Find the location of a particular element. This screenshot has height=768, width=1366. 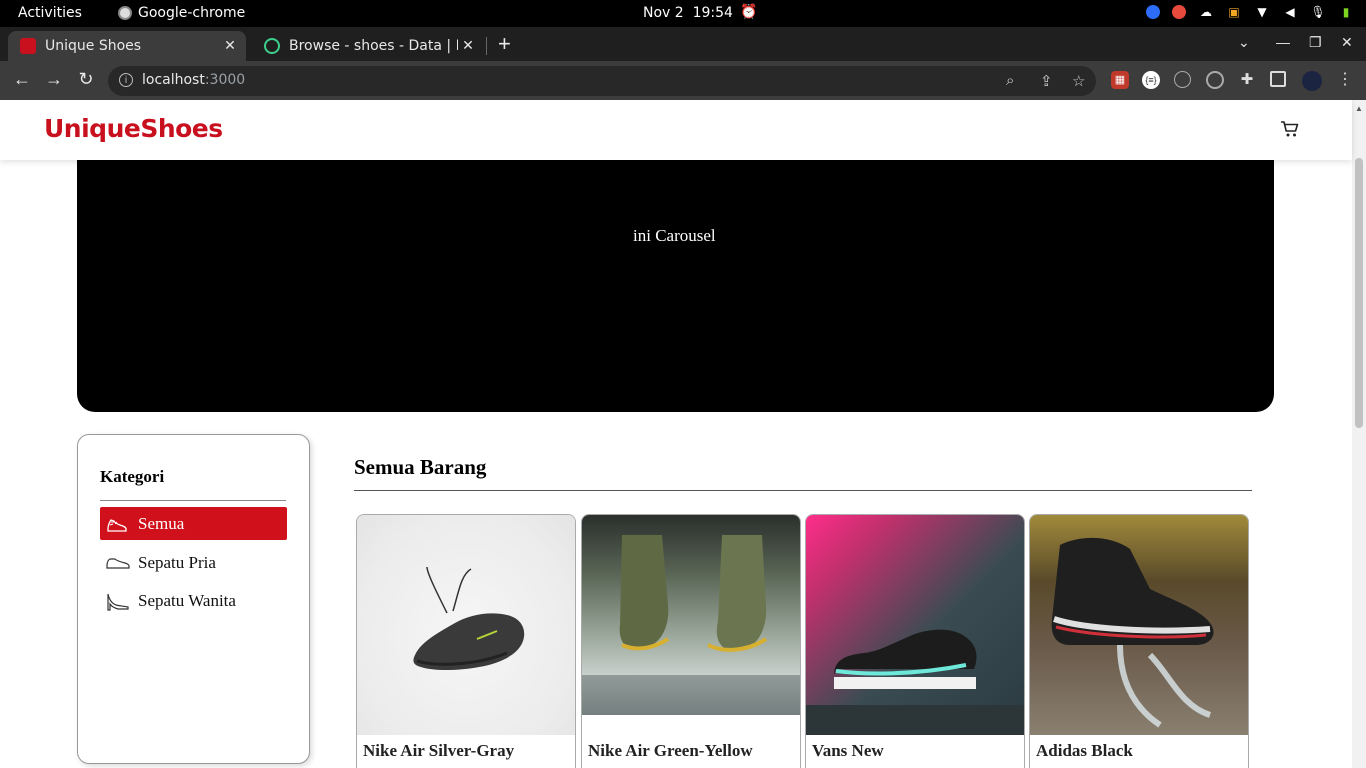

back-icon: ← is located at coordinates (22, 79).